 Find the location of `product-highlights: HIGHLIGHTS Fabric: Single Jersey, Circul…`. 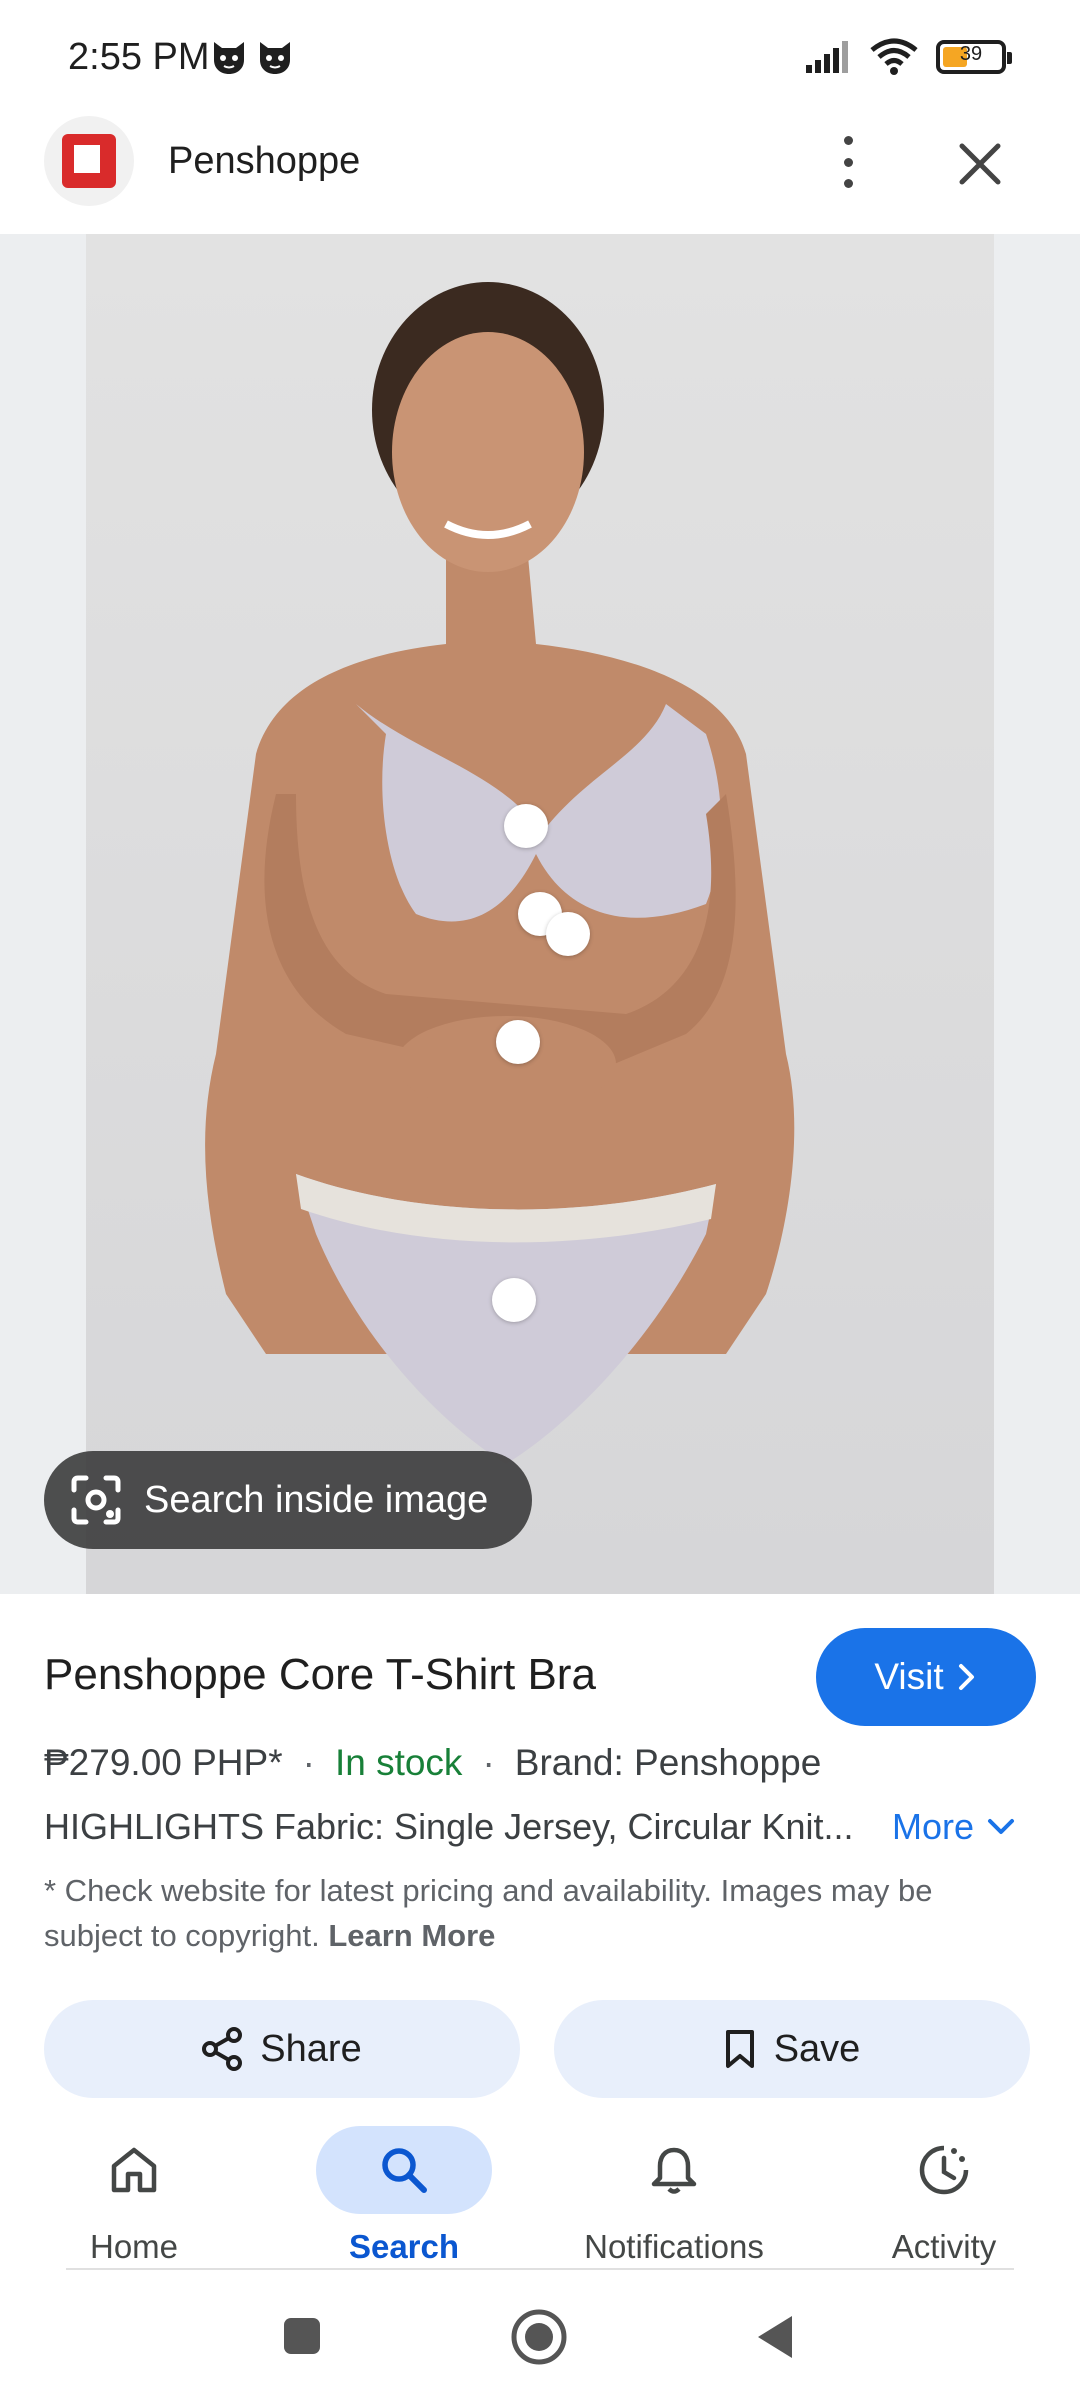

product-highlights: HIGHLIGHTS Fabric: Single Jersey, Circul… is located at coordinates (544, 1827).